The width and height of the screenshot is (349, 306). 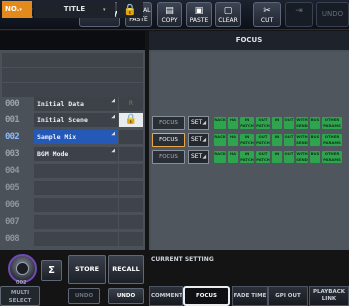 I want to click on scene-row-002: 002 Sample Mix ◢, so click(x=72, y=137).